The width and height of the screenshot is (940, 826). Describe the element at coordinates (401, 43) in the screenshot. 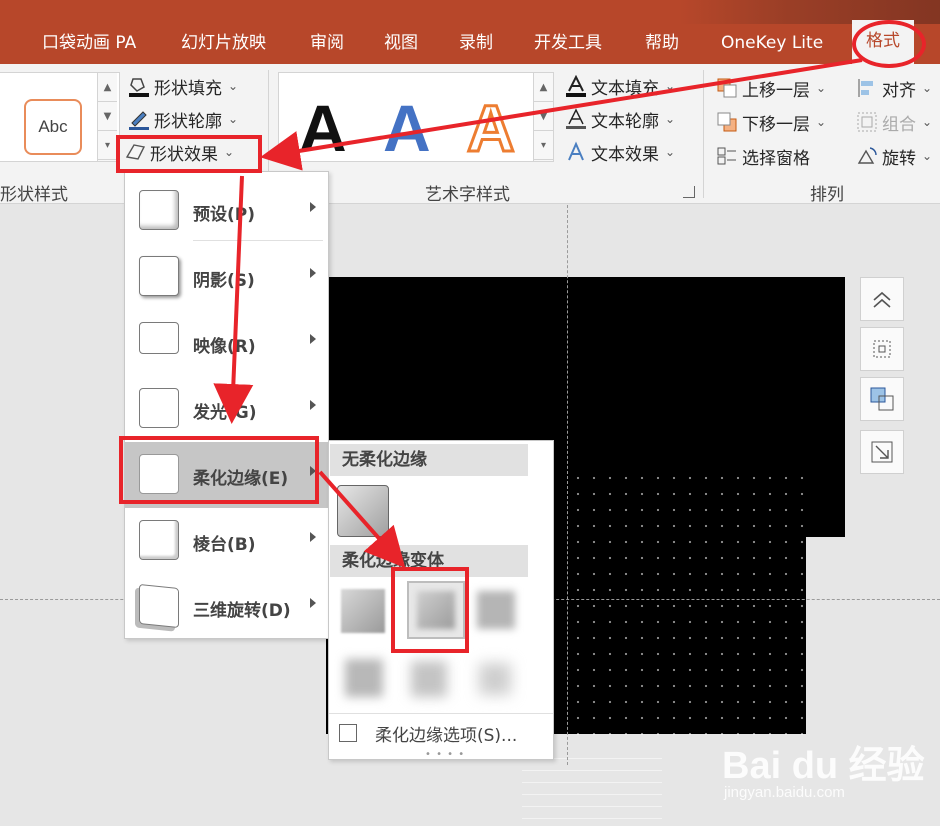

I see `tab-view: 视图` at that location.